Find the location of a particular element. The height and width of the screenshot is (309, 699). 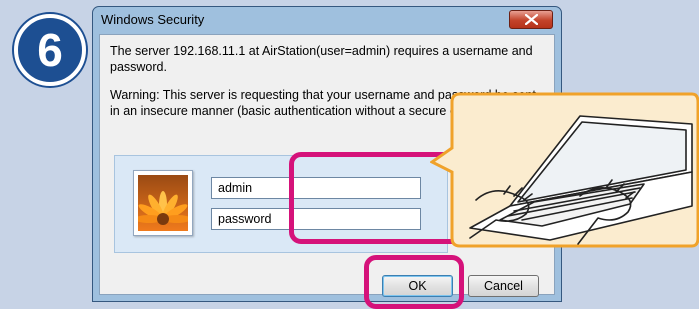

dialog-title: Windows Security is located at coordinates (153, 19).